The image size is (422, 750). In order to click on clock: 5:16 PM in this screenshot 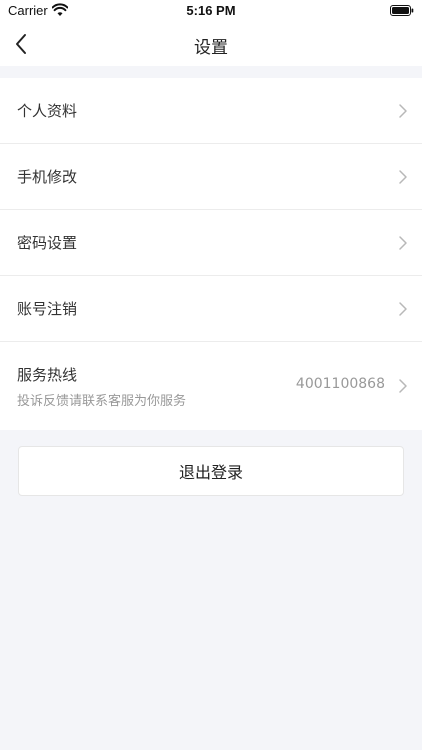, I will do `click(211, 10)`.